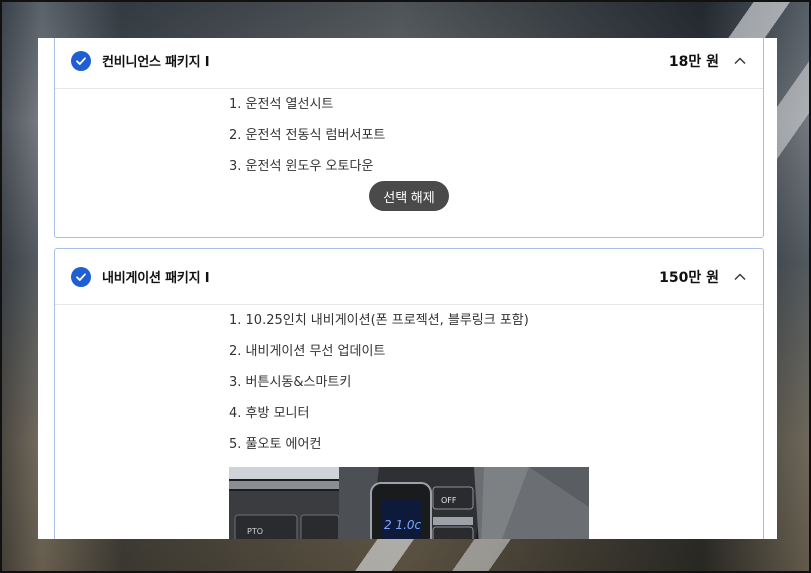 The width and height of the screenshot is (811, 573). What do you see at coordinates (449, 500) in the screenshot?
I see `off-label: OFF` at bounding box center [449, 500].